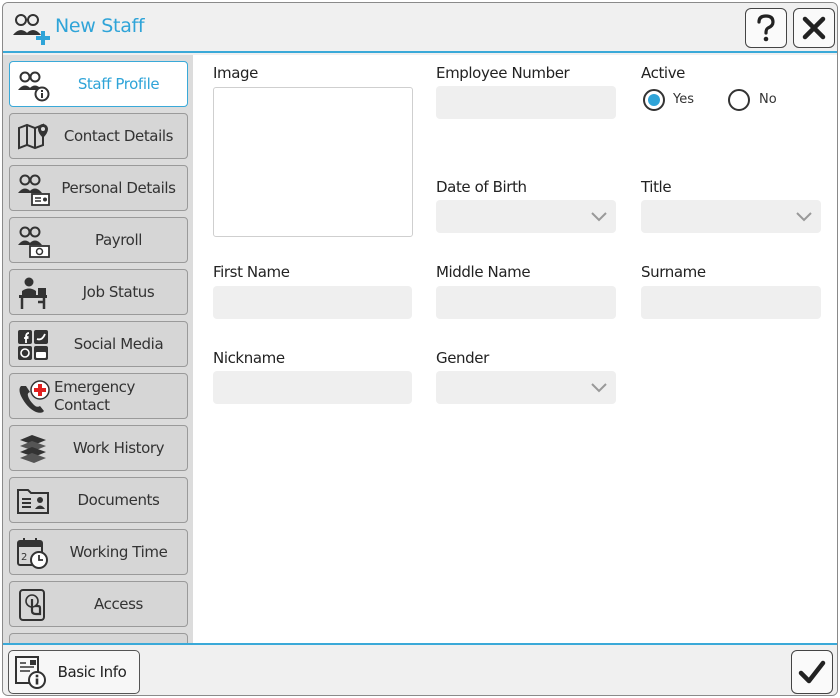 Image resolution: width=840 pixels, height=698 pixels. What do you see at coordinates (526, 102) in the screenshot?
I see `employee-number-input` at bounding box center [526, 102].